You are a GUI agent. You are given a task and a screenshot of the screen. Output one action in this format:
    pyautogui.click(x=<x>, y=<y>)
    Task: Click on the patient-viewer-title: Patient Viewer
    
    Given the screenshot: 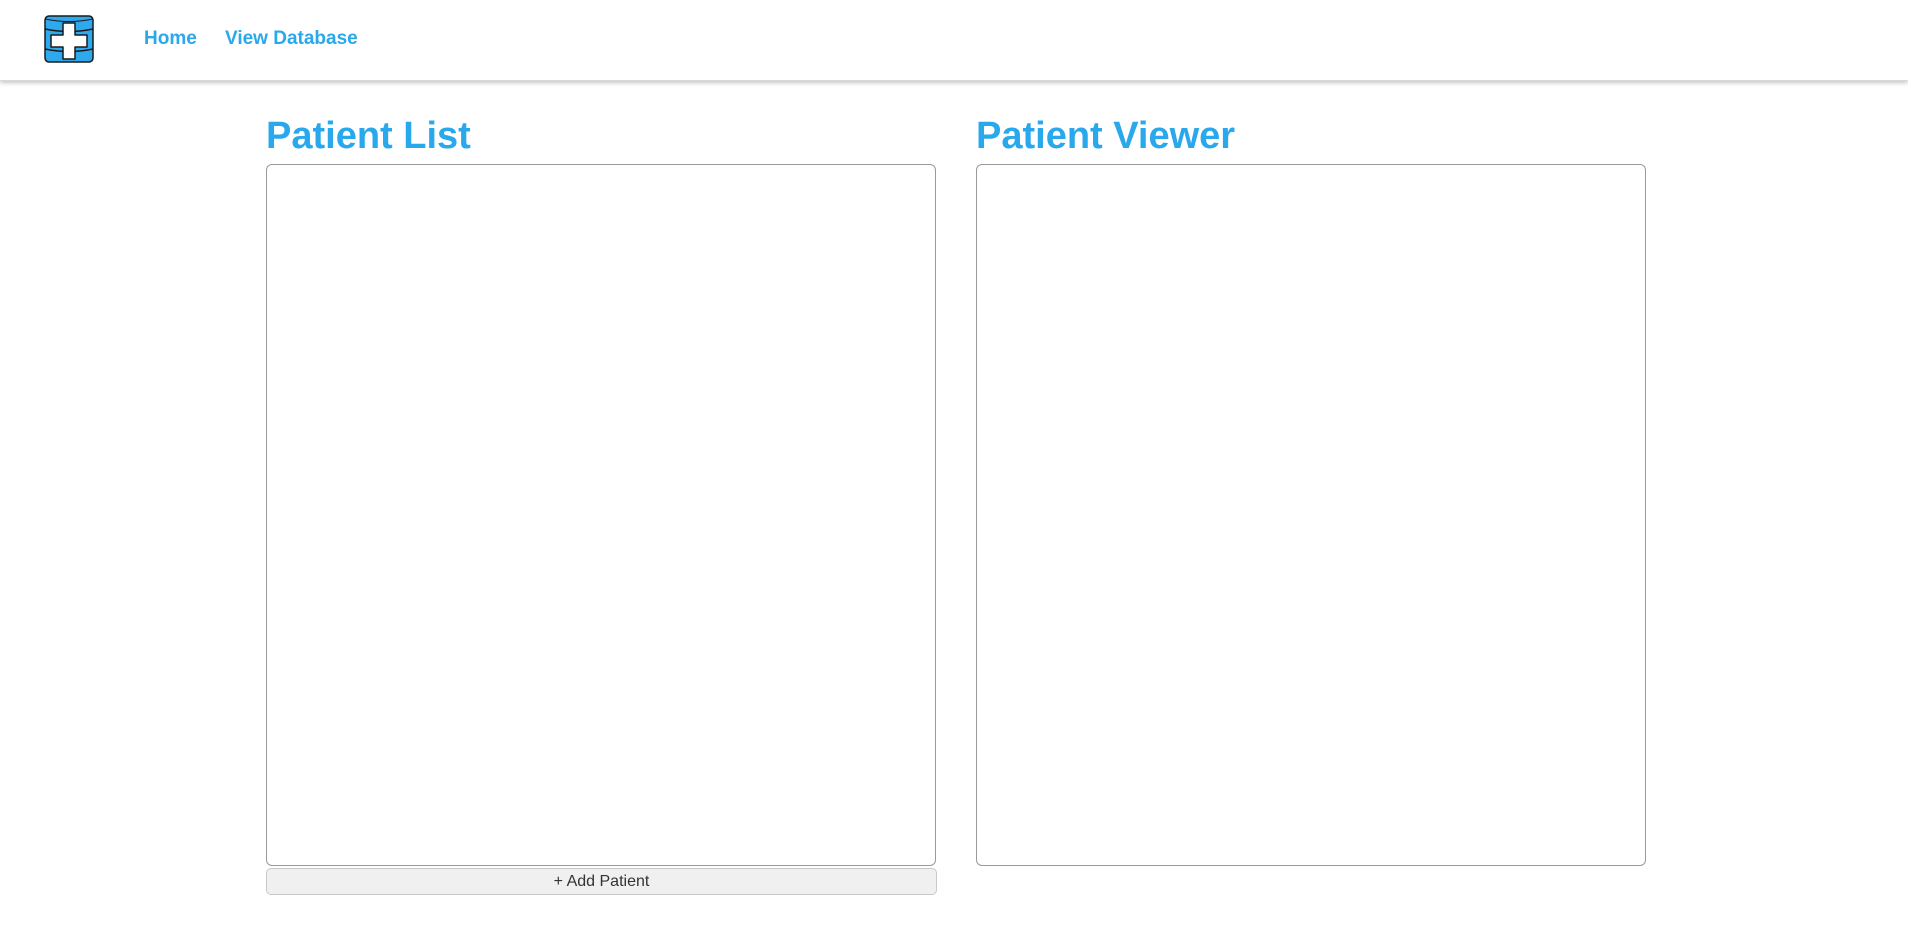 What is the action you would take?
    pyautogui.click(x=1106, y=136)
    